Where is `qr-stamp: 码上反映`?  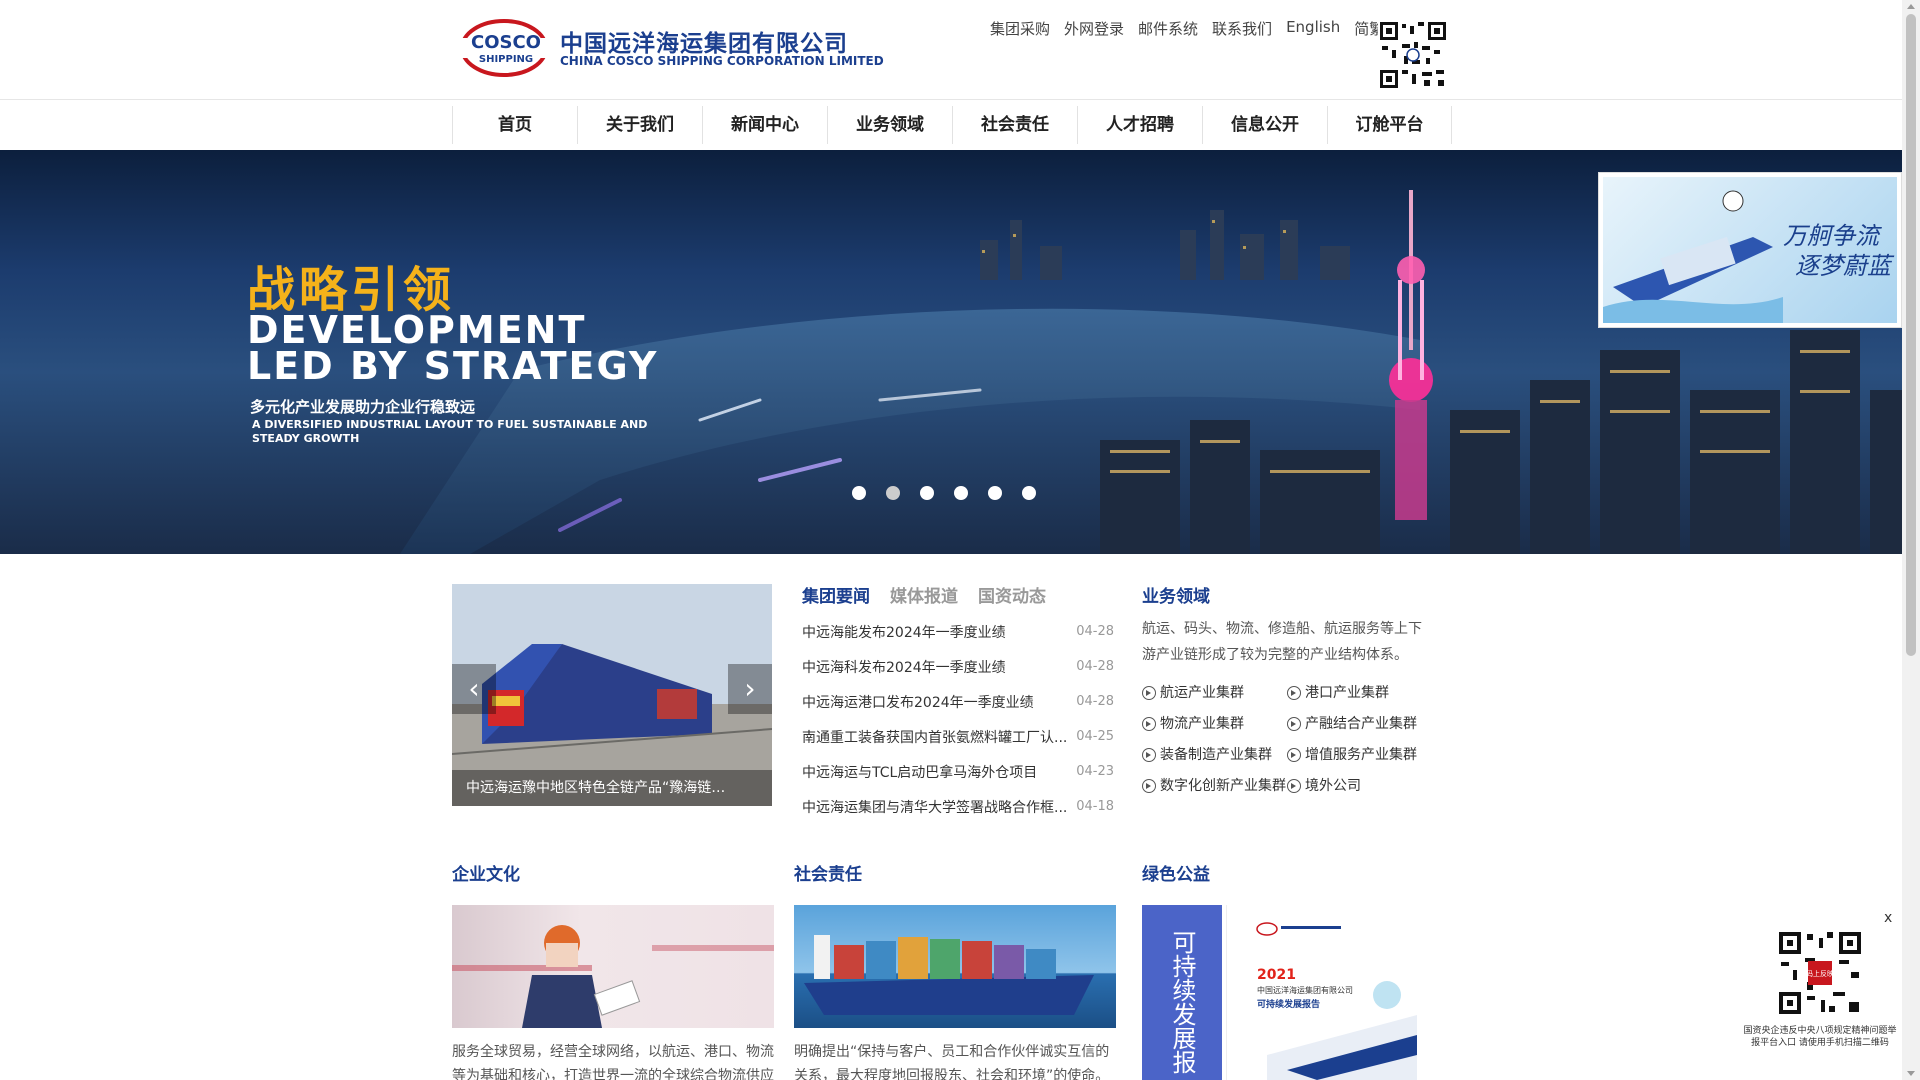 qr-stamp: 码上反映 is located at coordinates (1820, 973).